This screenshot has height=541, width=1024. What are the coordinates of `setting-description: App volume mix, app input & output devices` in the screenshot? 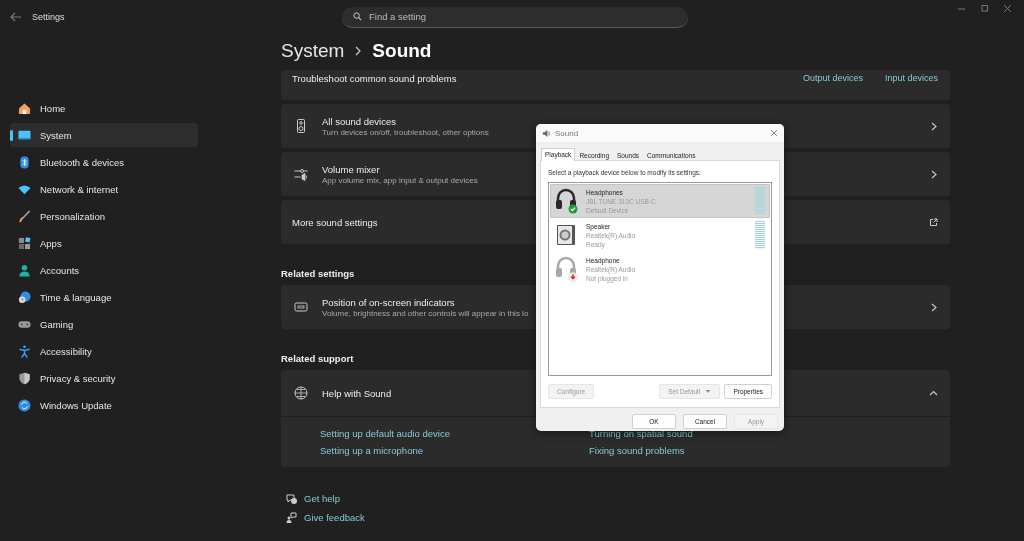 It's located at (400, 180).